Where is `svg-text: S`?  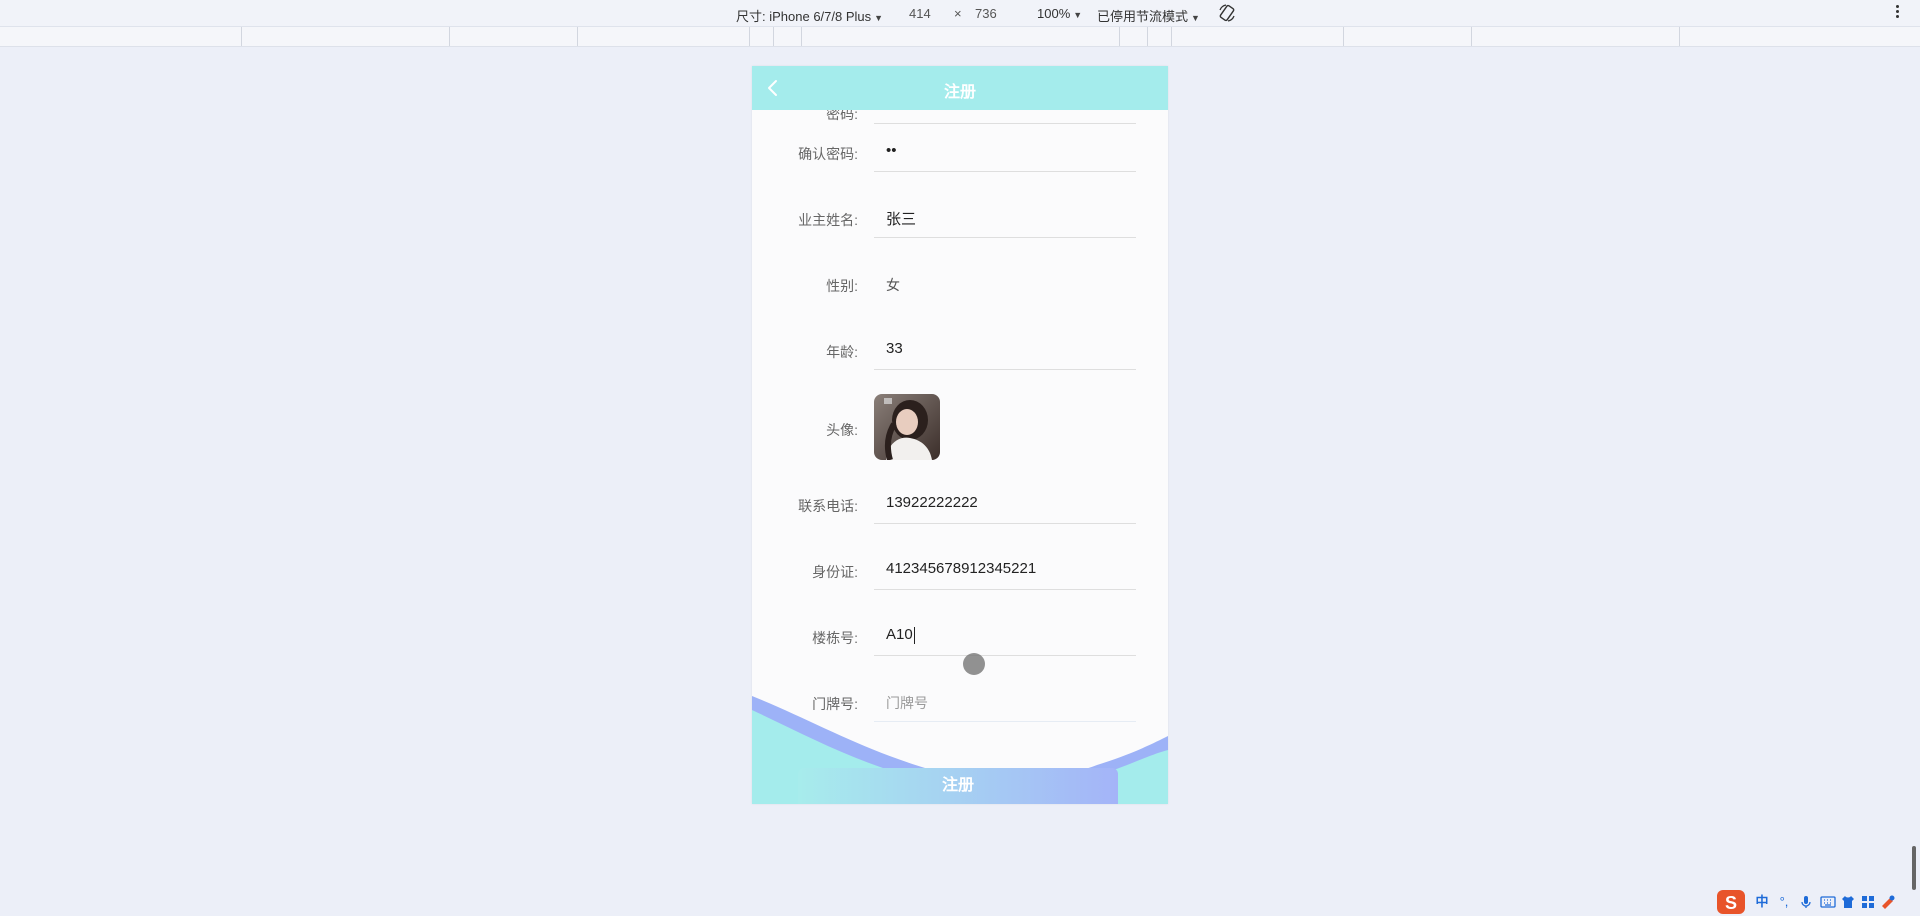 svg-text: S is located at coordinates (1731, 903).